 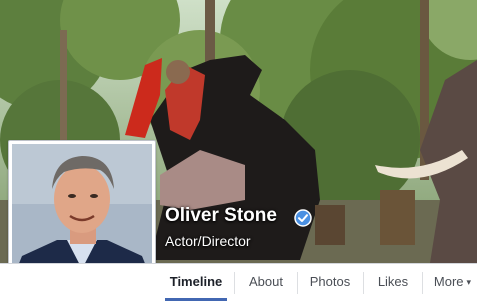 I want to click on tab-timeline: Timeline, so click(x=196, y=282).